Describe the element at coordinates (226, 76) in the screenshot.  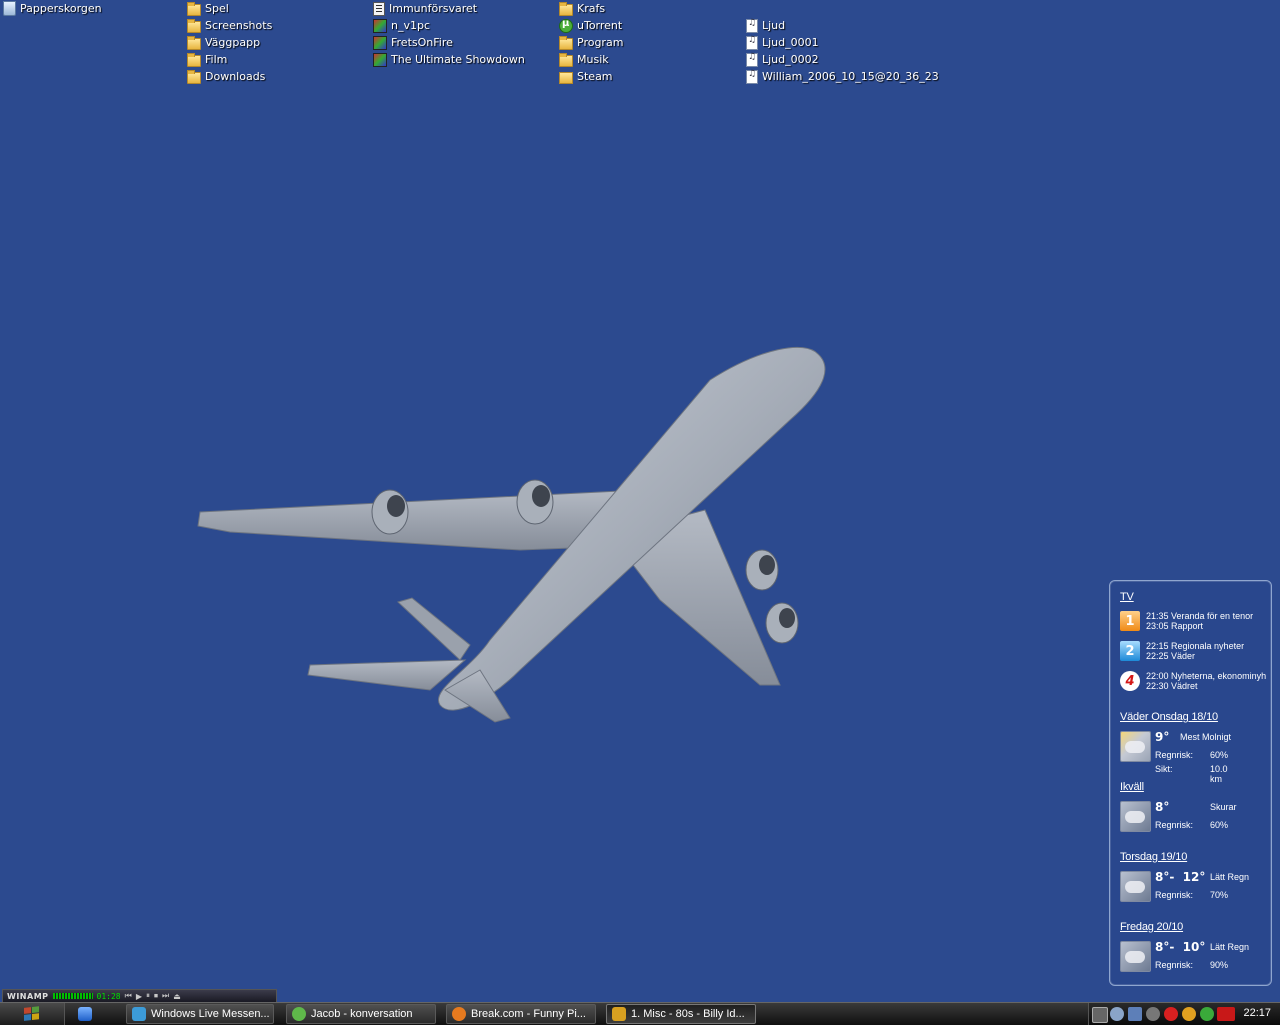
I see `desktop-icon-downloads: Downloads` at that location.